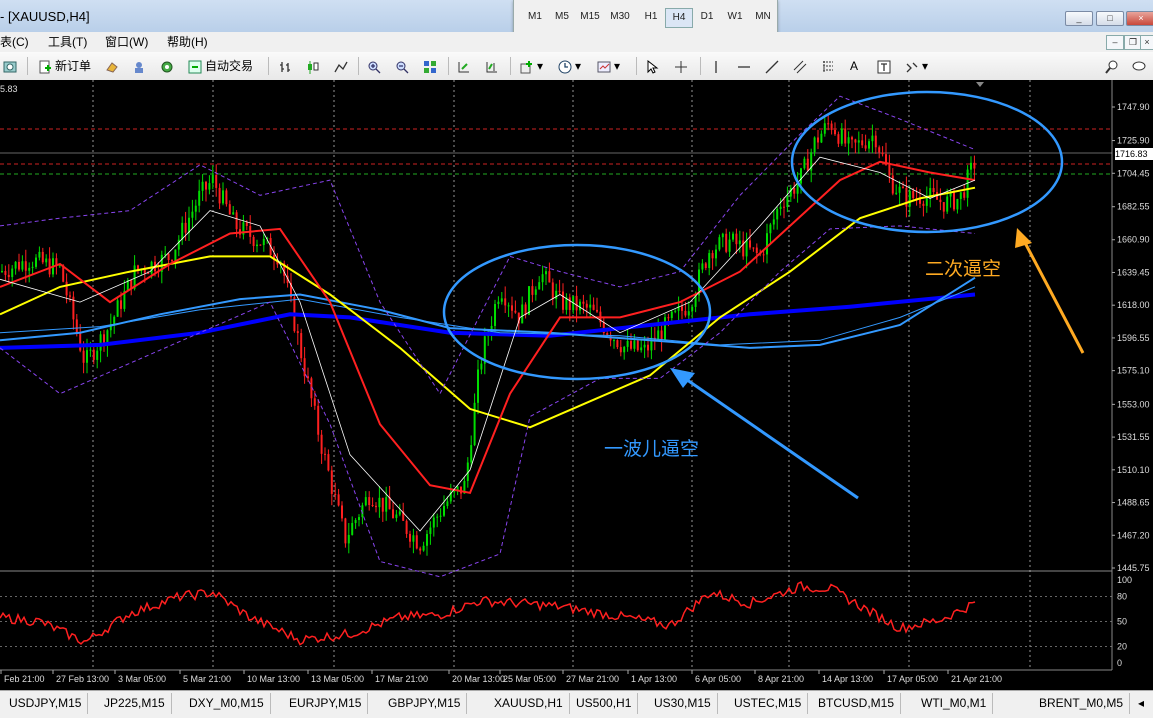 This screenshot has height=718, width=1153. Describe the element at coordinates (801, 66) in the screenshot. I see `channel-icon` at that location.